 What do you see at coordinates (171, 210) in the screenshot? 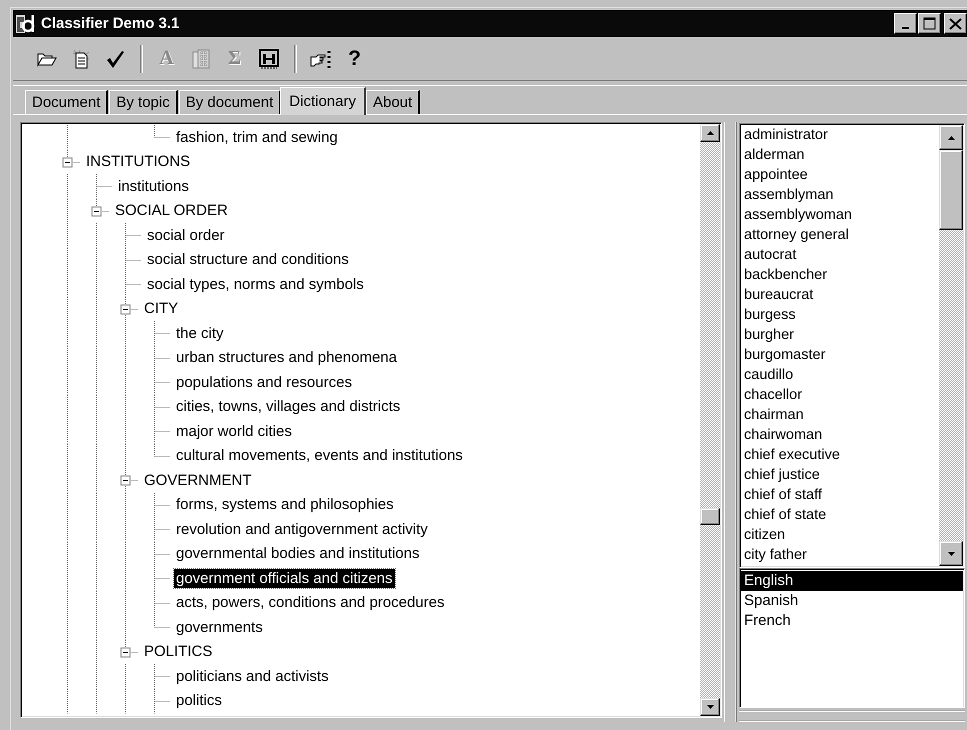
I see `tree-item: SOCIAL ORDER` at bounding box center [171, 210].